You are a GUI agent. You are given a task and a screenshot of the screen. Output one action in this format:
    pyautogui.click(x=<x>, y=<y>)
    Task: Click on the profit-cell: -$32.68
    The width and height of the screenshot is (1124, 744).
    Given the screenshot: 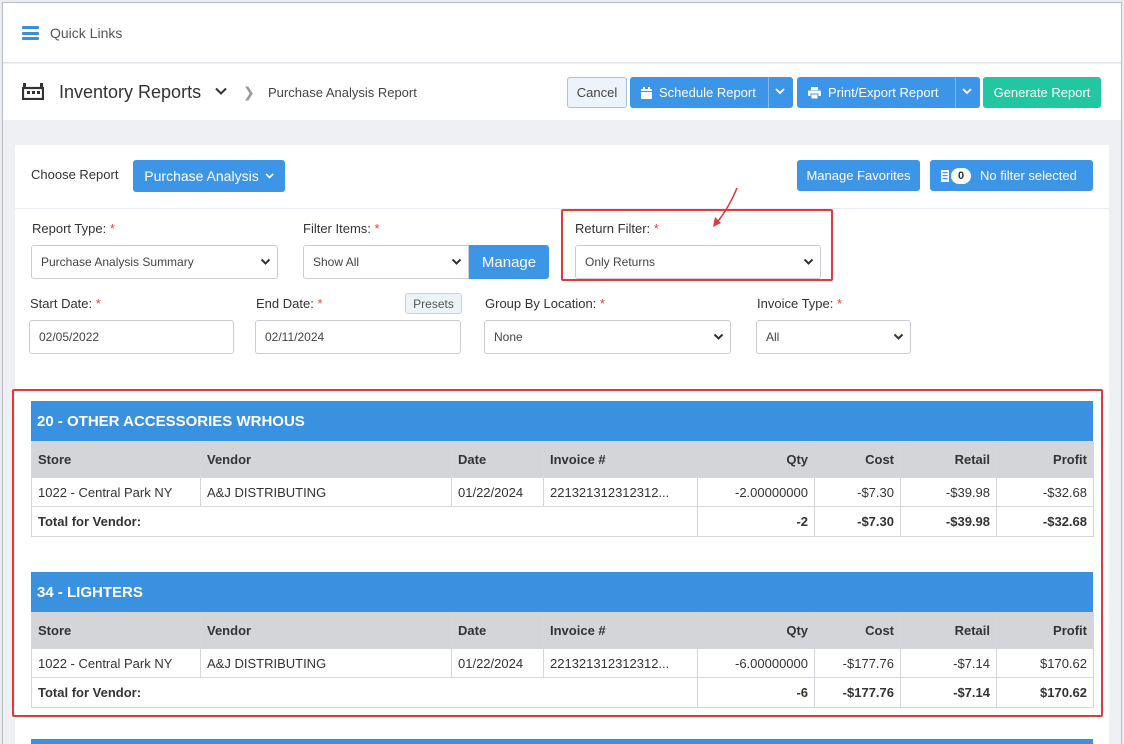 What is the action you would take?
    pyautogui.click(x=1045, y=492)
    